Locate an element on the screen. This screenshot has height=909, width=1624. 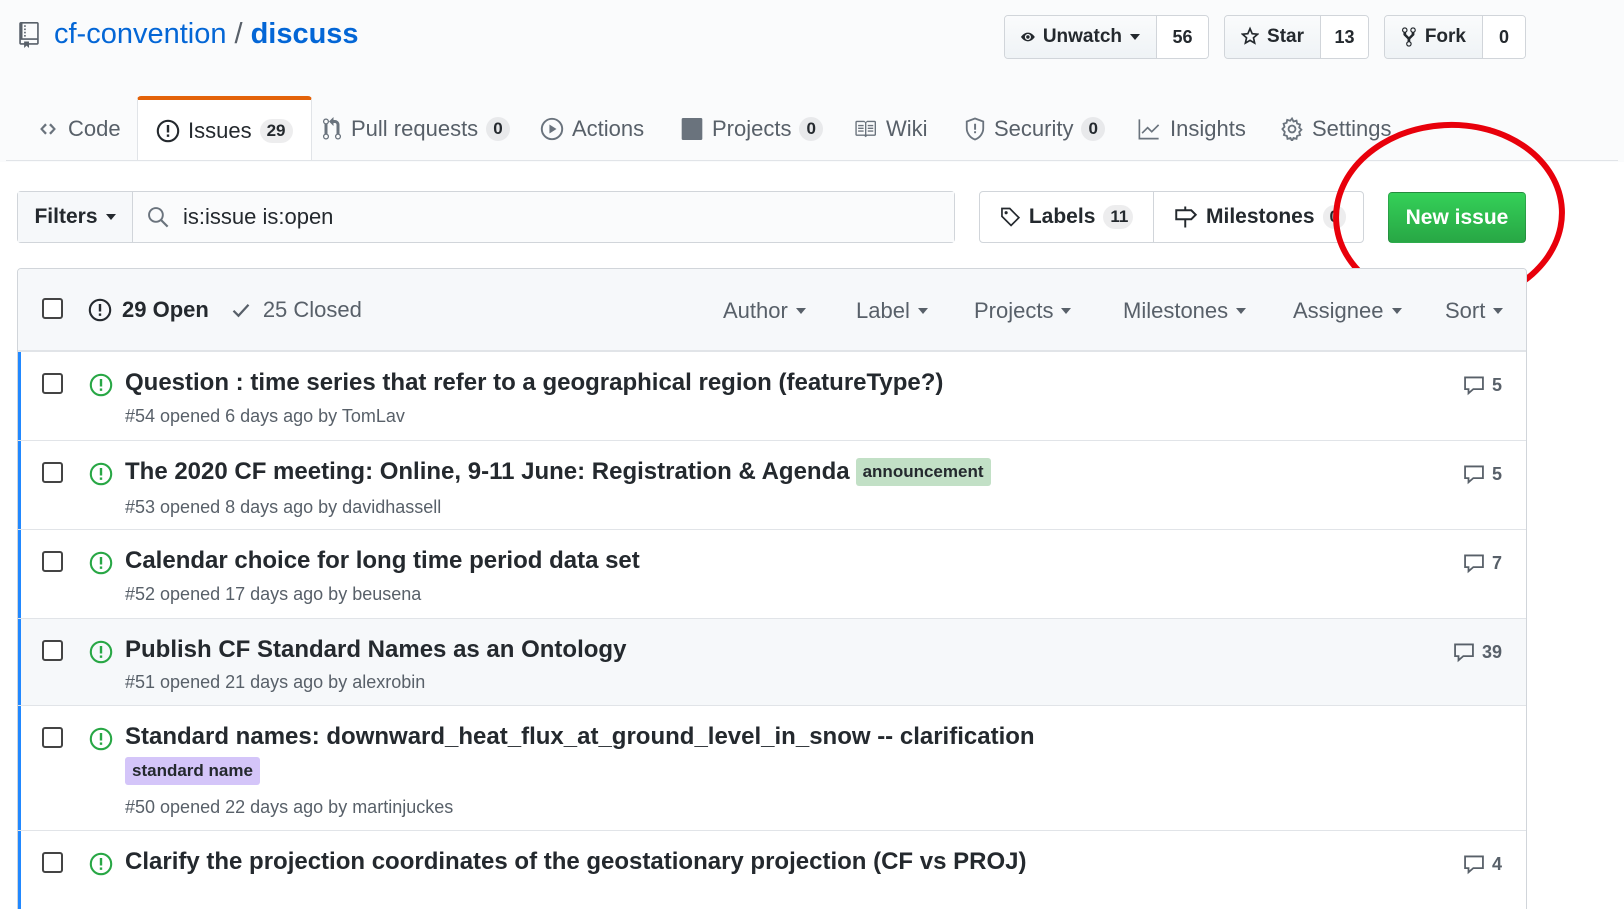
tab-pull-requests: Pull requests 0 is located at coordinates (415, 128).